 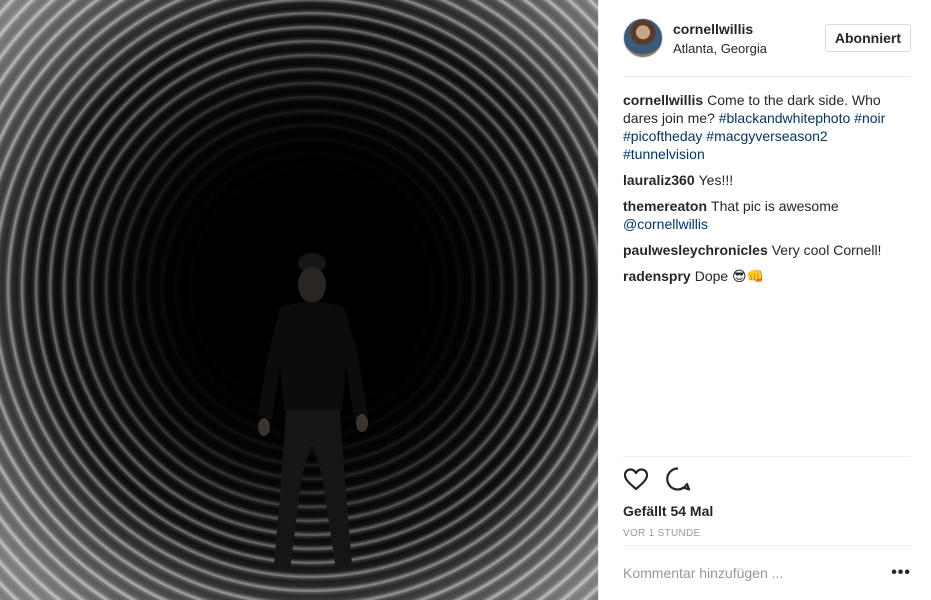 What do you see at coordinates (869, 118) in the screenshot?
I see `hashtag-link: #noir` at bounding box center [869, 118].